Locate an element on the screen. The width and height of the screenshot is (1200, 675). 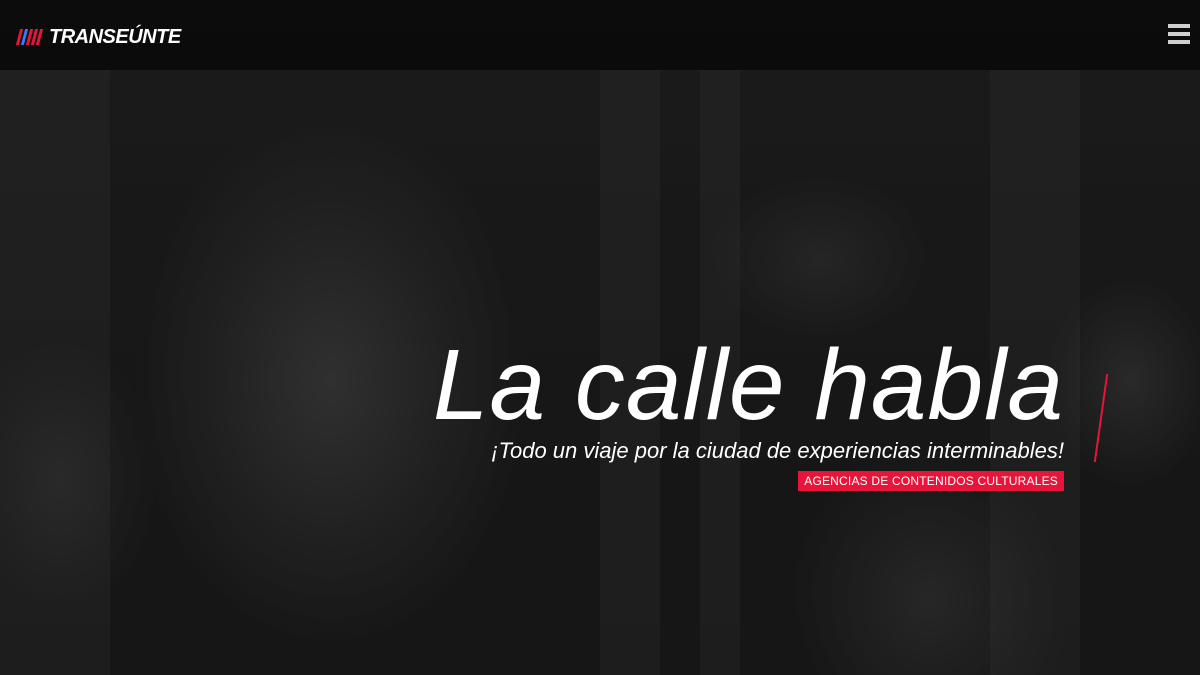
header: TRANSEÚNTE is located at coordinates (600, 35).